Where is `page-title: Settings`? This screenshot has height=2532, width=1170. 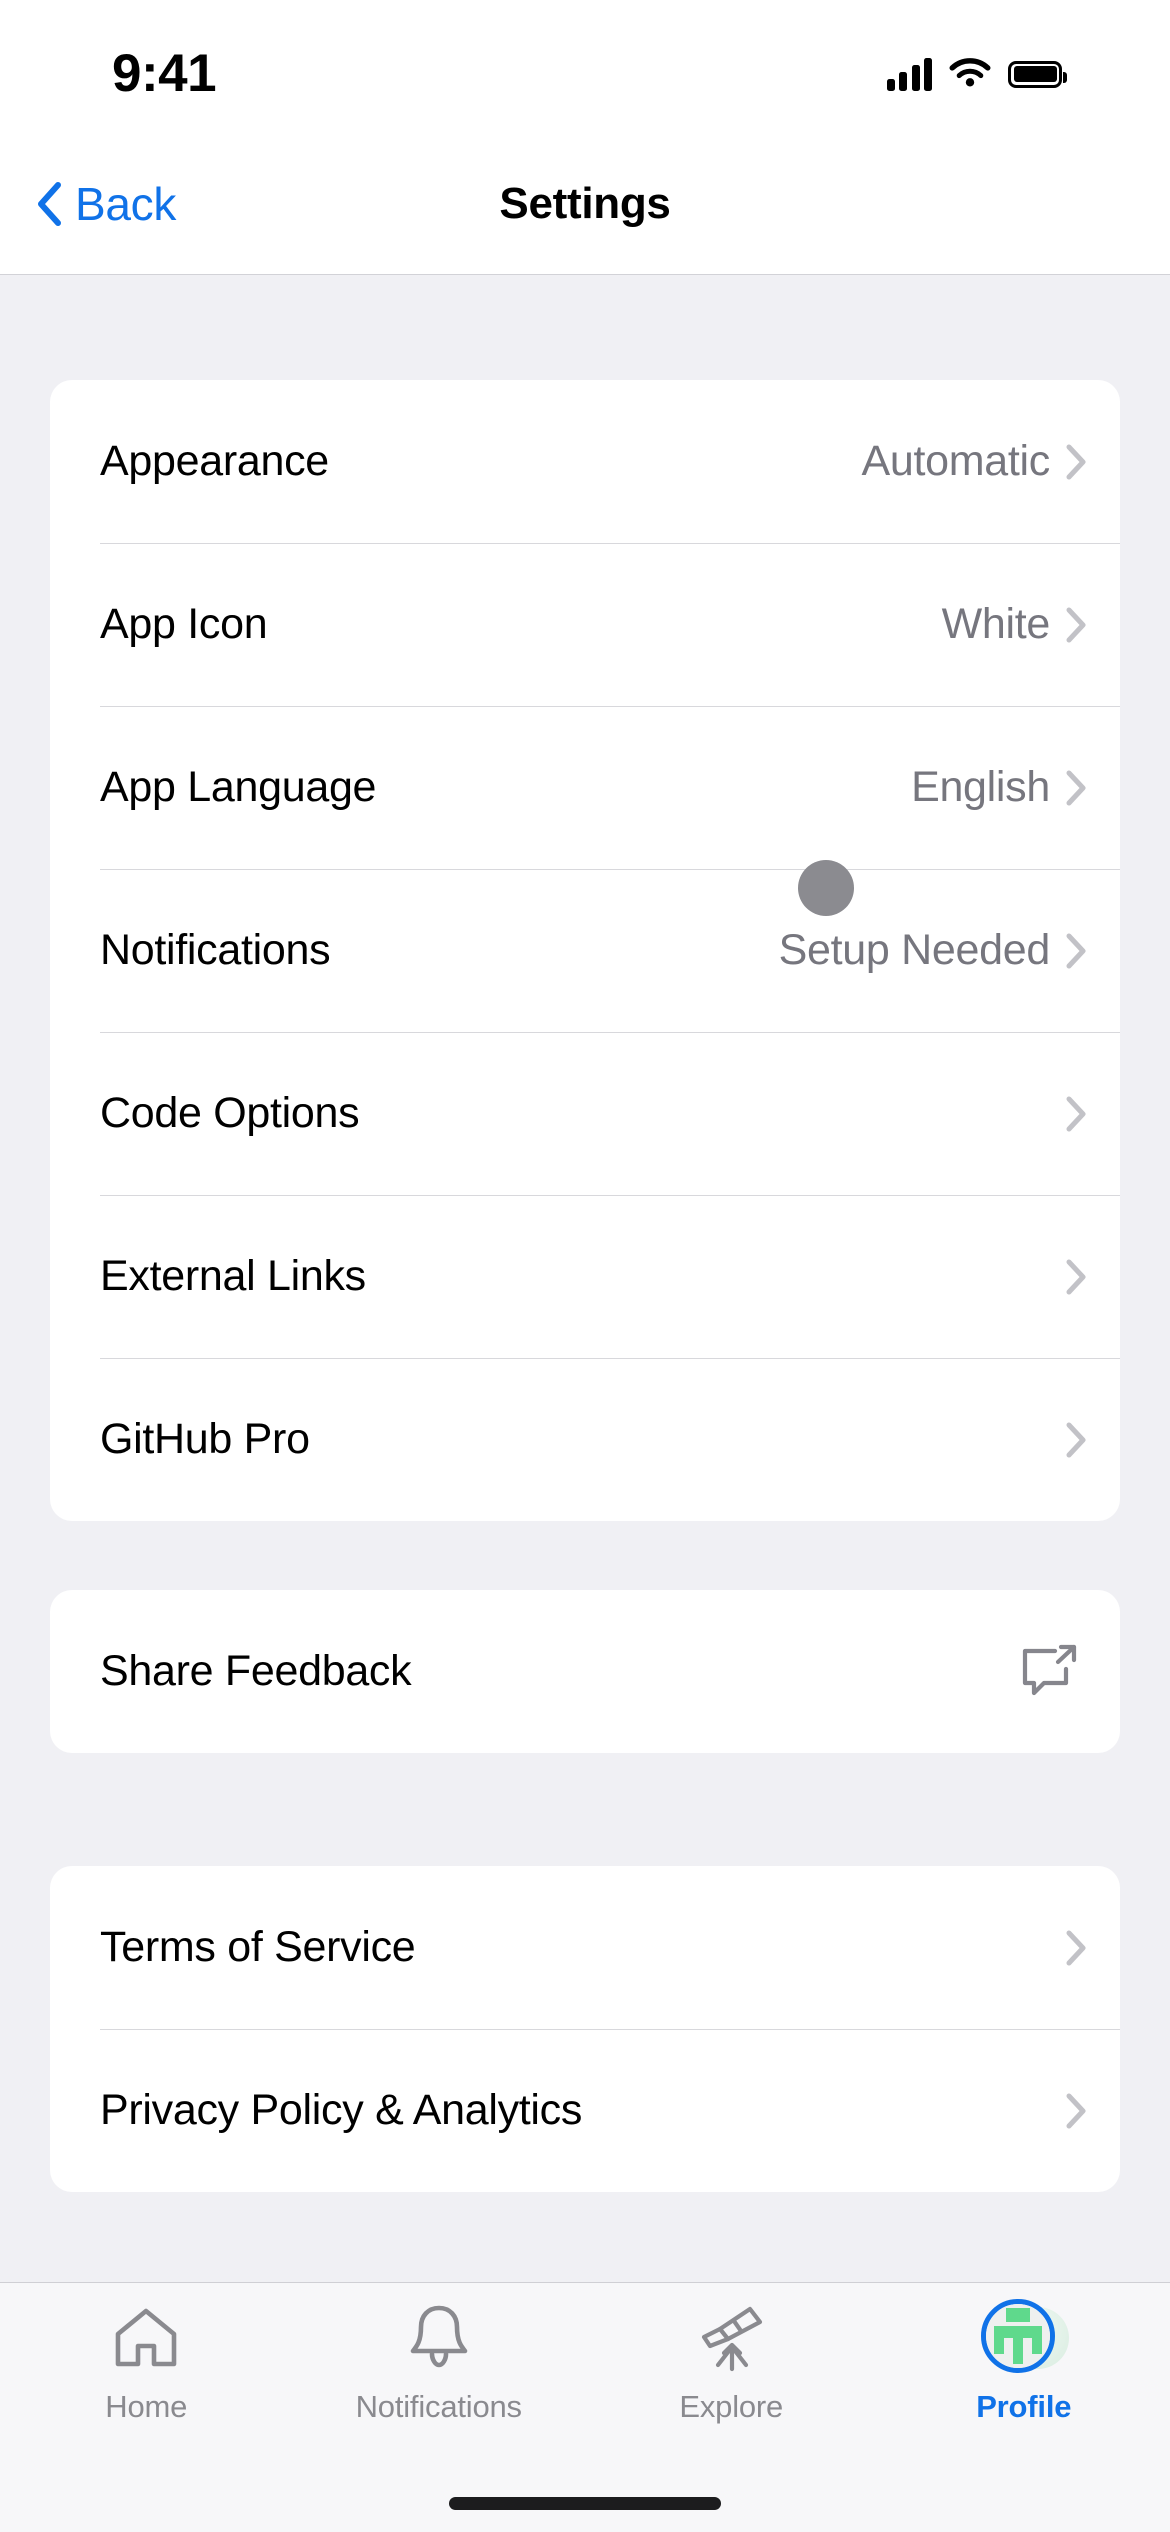
page-title: Settings is located at coordinates (585, 203).